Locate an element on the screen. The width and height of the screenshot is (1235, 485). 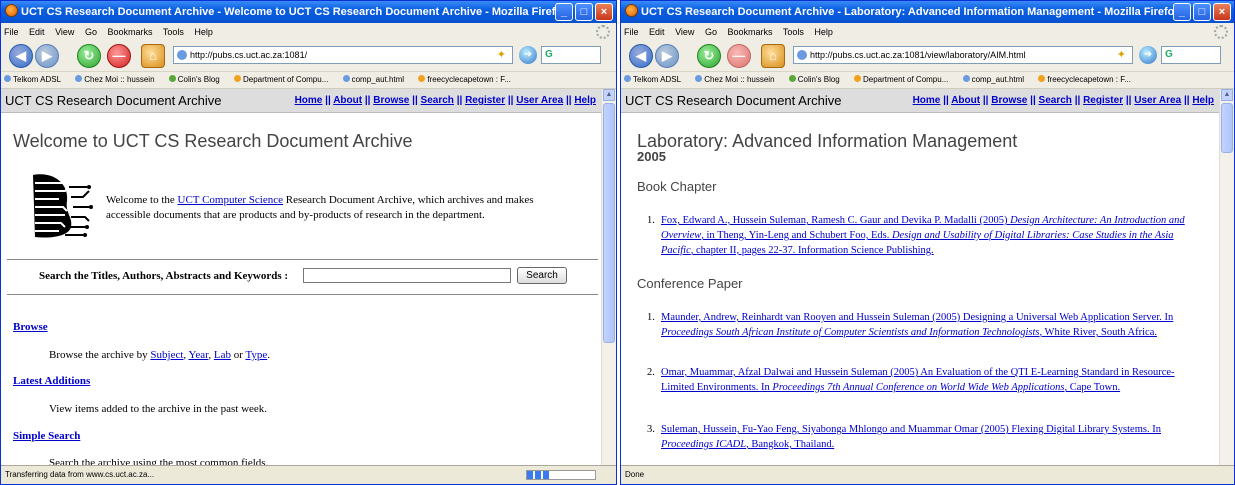
address-bar: http://pubs.cs.uct.ac.za:1081/ ✦ is located at coordinates (343, 55).